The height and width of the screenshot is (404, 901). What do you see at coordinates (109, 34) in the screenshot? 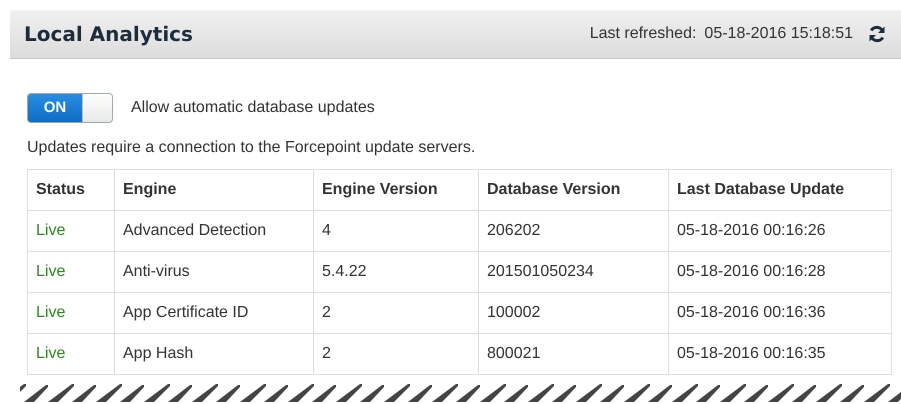
I see `page-title: Local Analytics` at bounding box center [109, 34].